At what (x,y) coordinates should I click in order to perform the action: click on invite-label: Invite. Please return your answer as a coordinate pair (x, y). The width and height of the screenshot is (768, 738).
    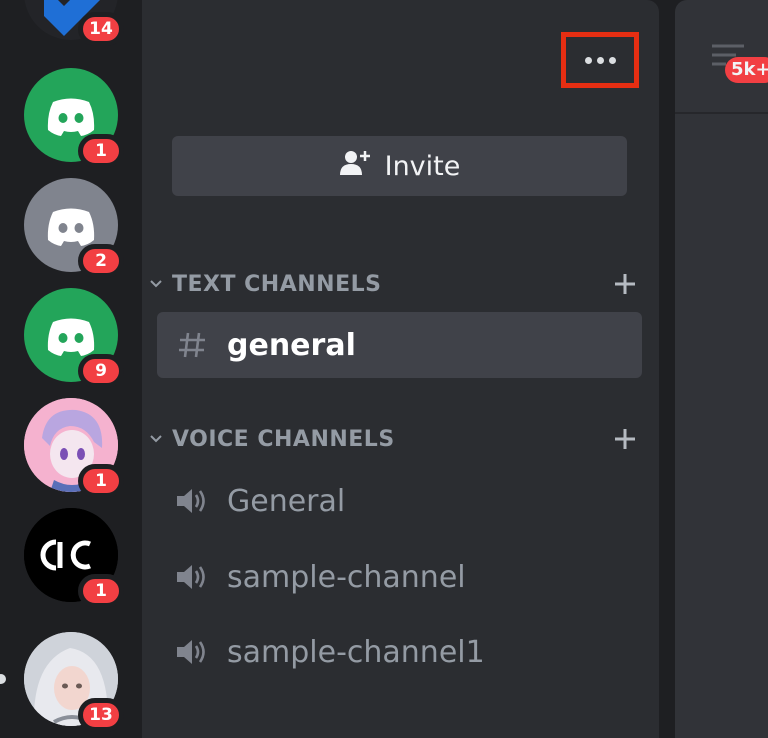
    Looking at the image, I should click on (422, 166).